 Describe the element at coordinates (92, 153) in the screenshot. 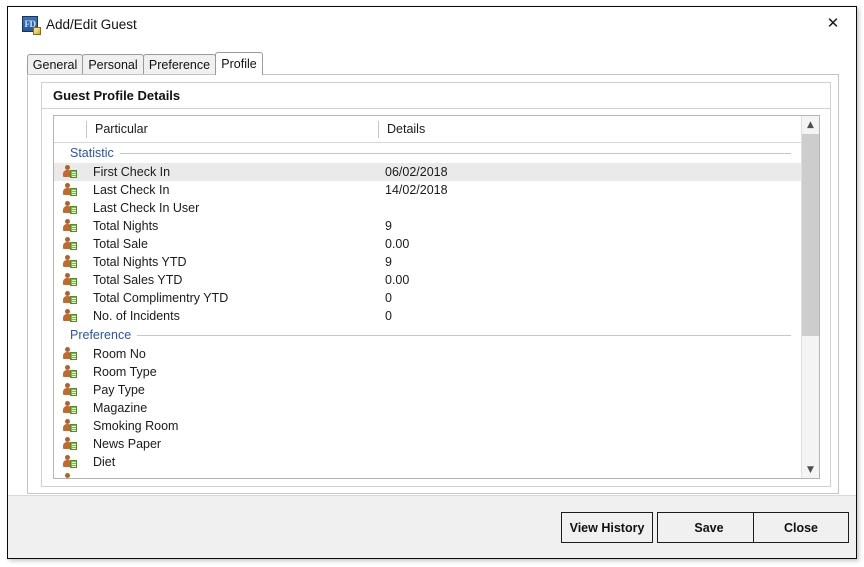

I see `grid-section-label: Statistic` at that location.